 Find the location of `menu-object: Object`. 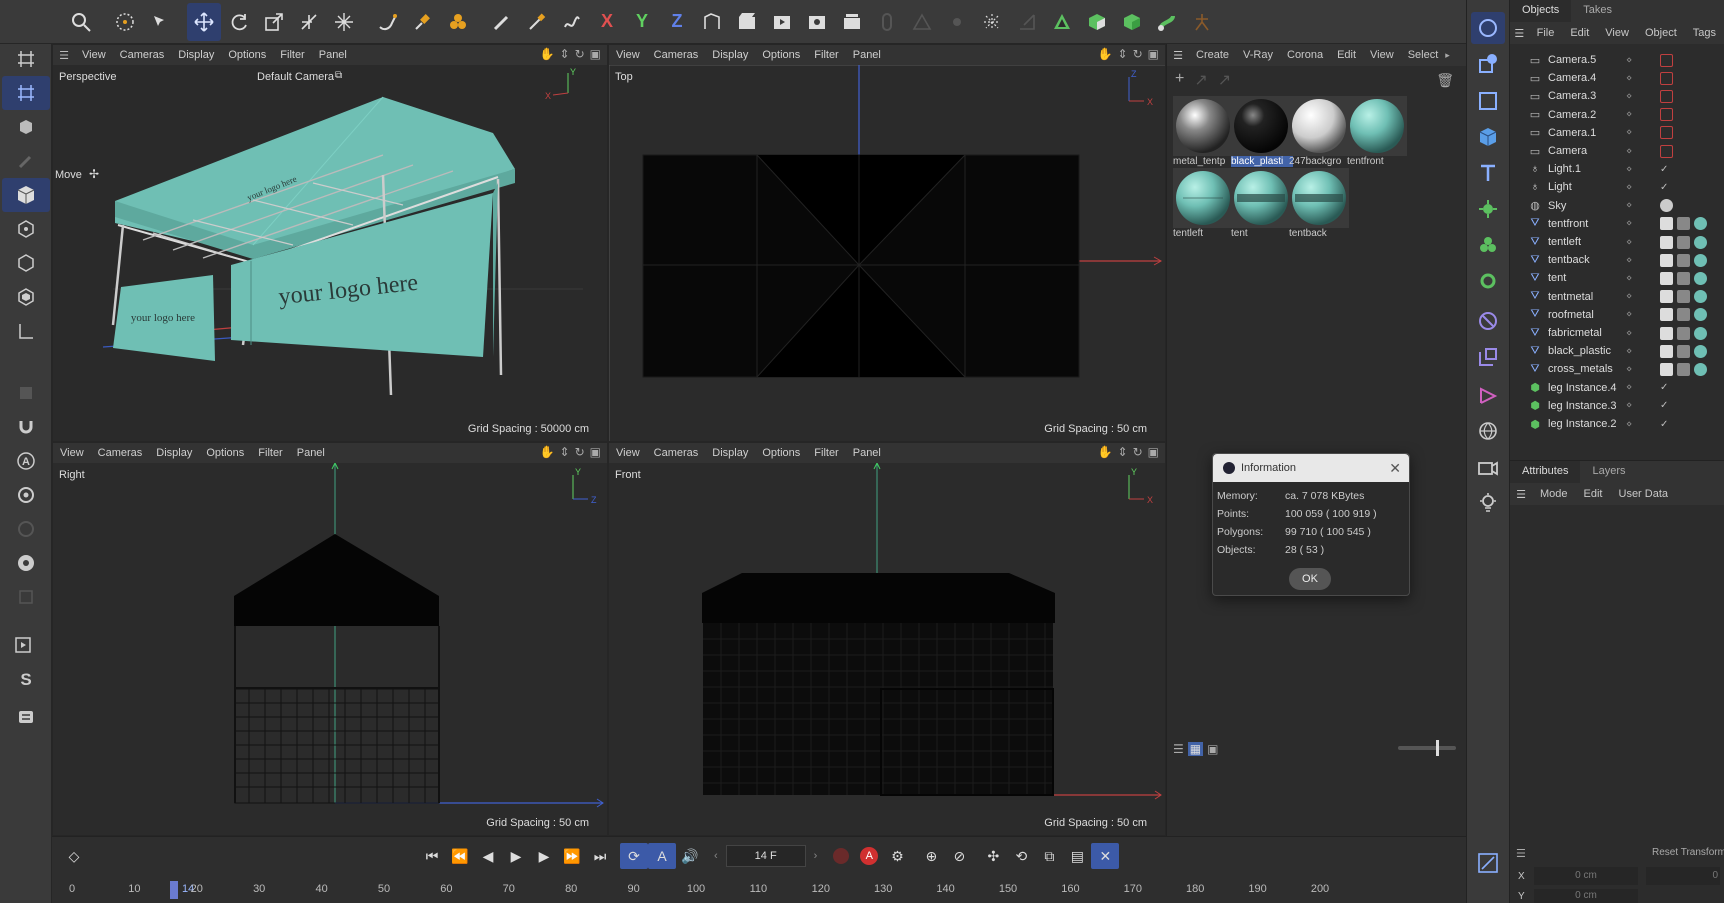

menu-object: Object is located at coordinates (1661, 33).